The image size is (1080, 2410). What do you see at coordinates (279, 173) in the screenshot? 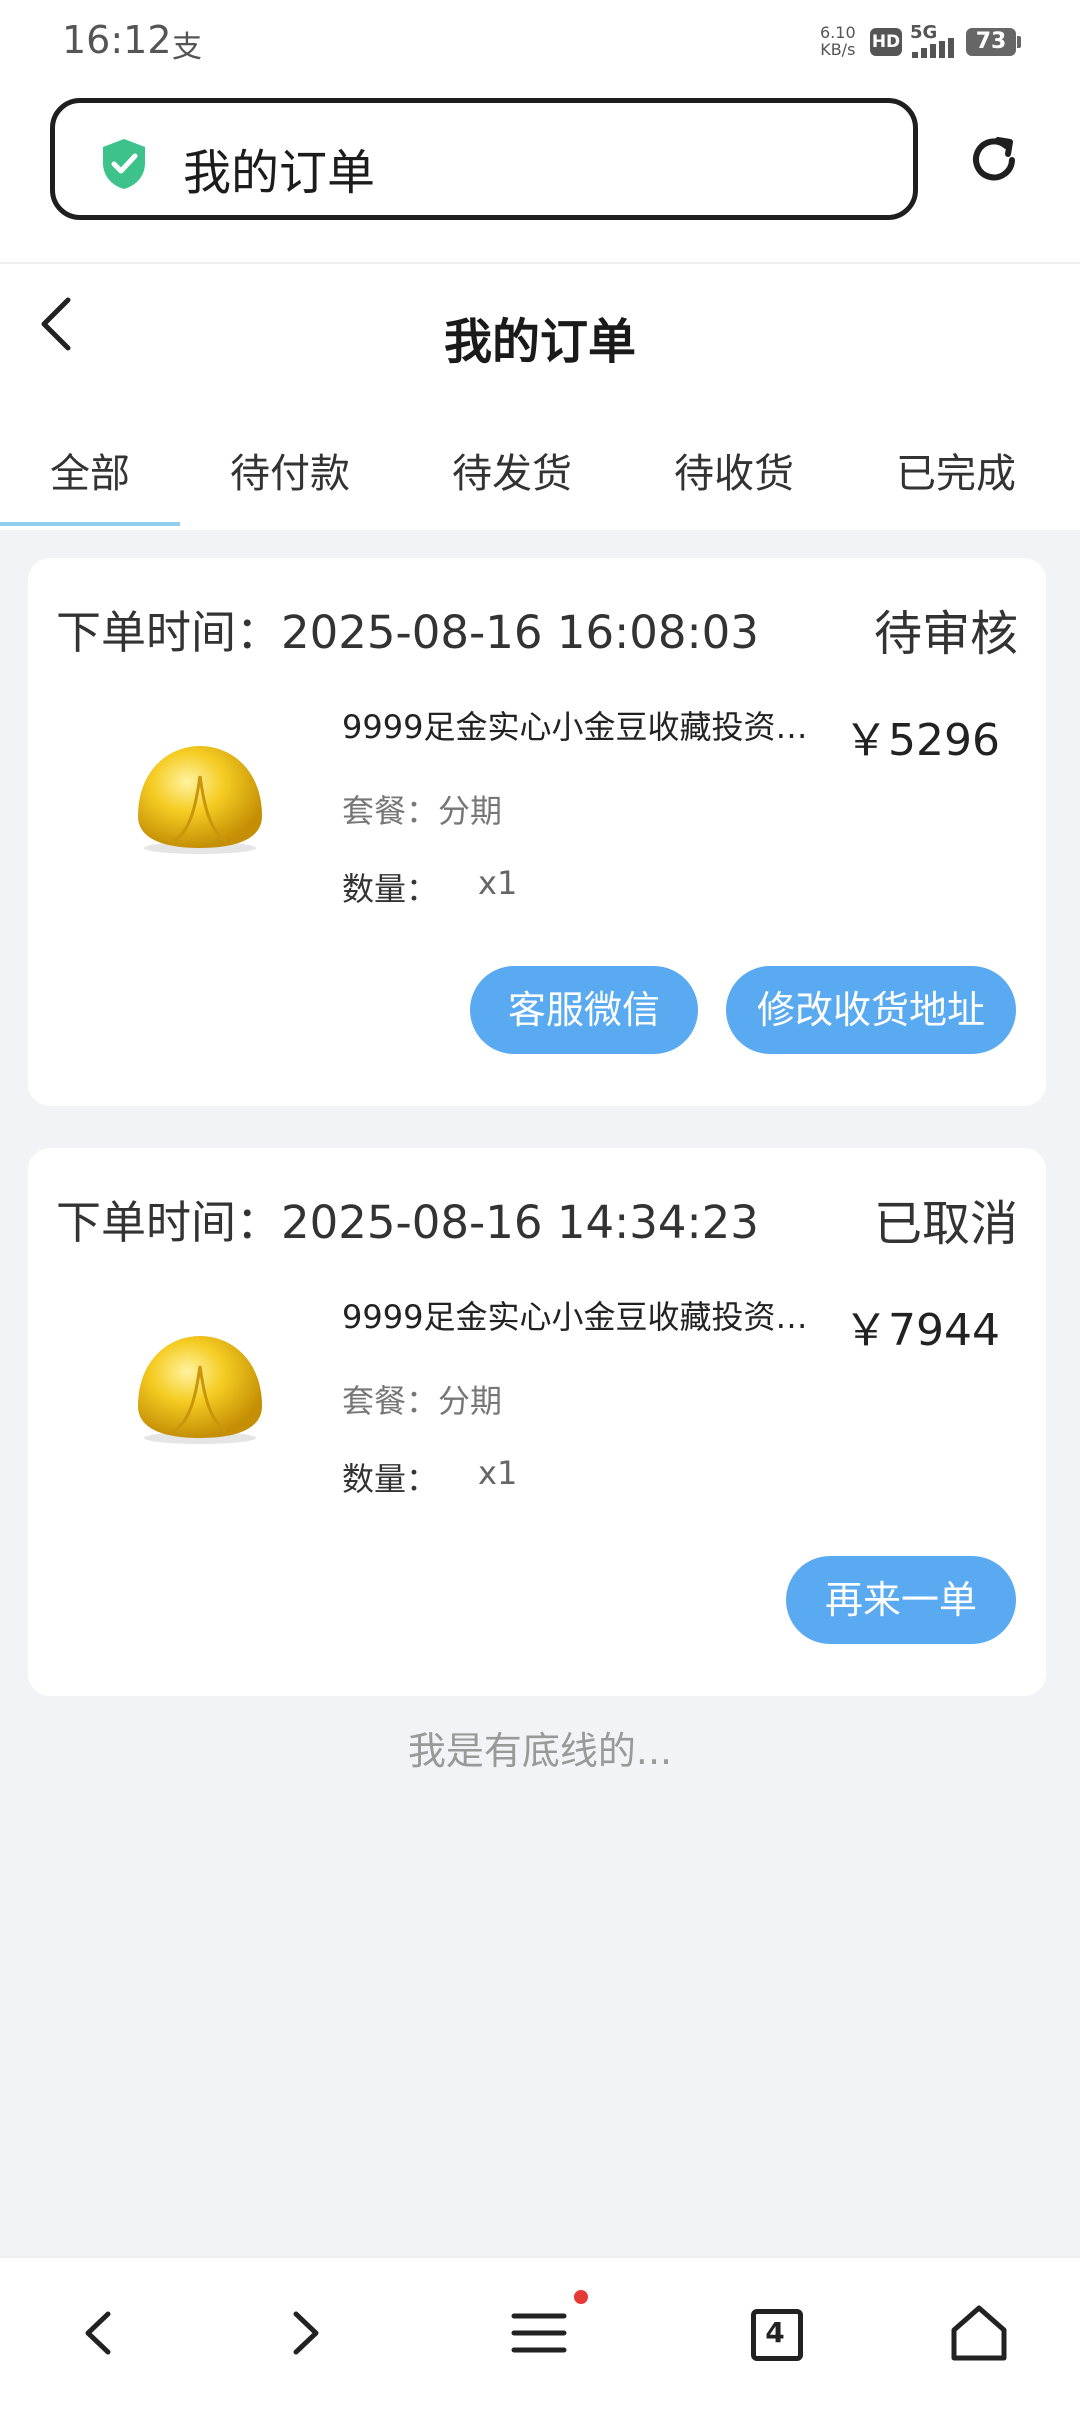
I see `address-text: 我的订单` at bounding box center [279, 173].